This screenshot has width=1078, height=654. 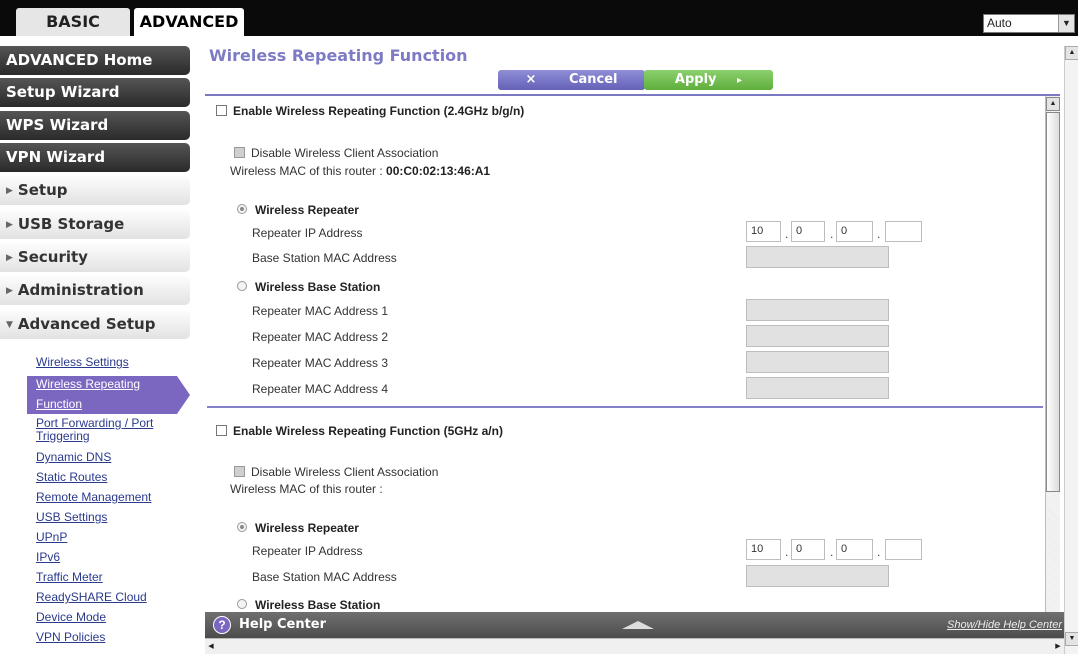 What do you see at coordinates (593, 79) in the screenshot?
I see `cancel-button-label: Cancel` at bounding box center [593, 79].